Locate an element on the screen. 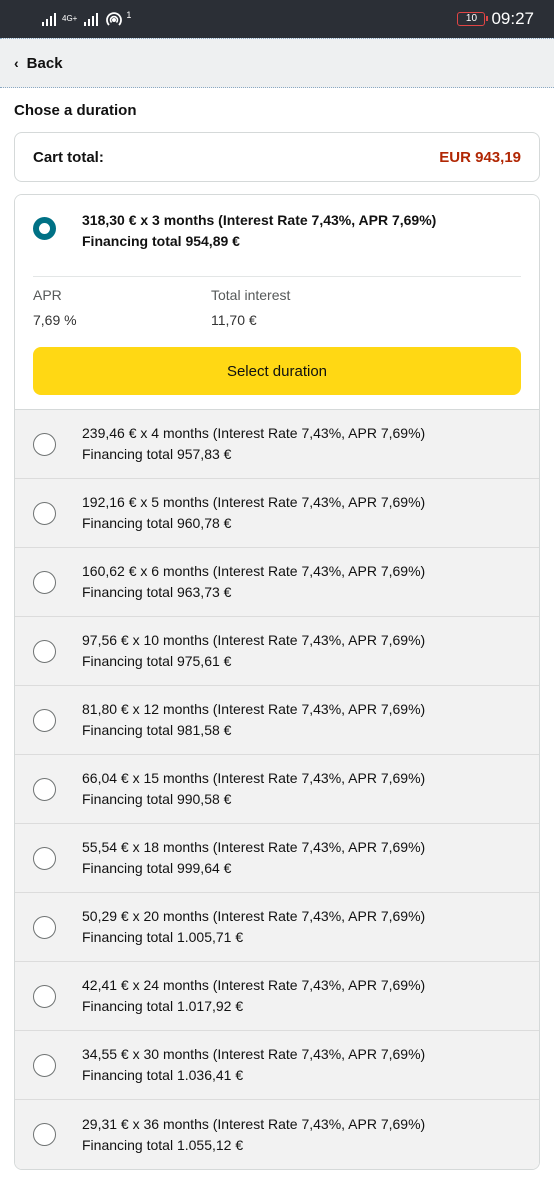 The height and width of the screenshot is (1200, 554). option-financing-total: Financing total 1.017,92 € is located at coordinates (163, 1006).